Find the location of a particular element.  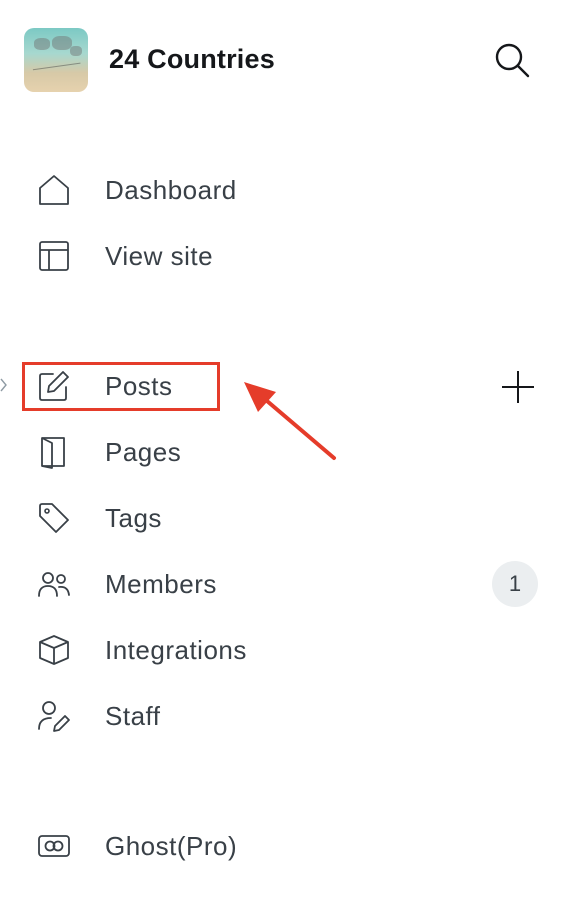

search-icon is located at coordinates (512, 60).